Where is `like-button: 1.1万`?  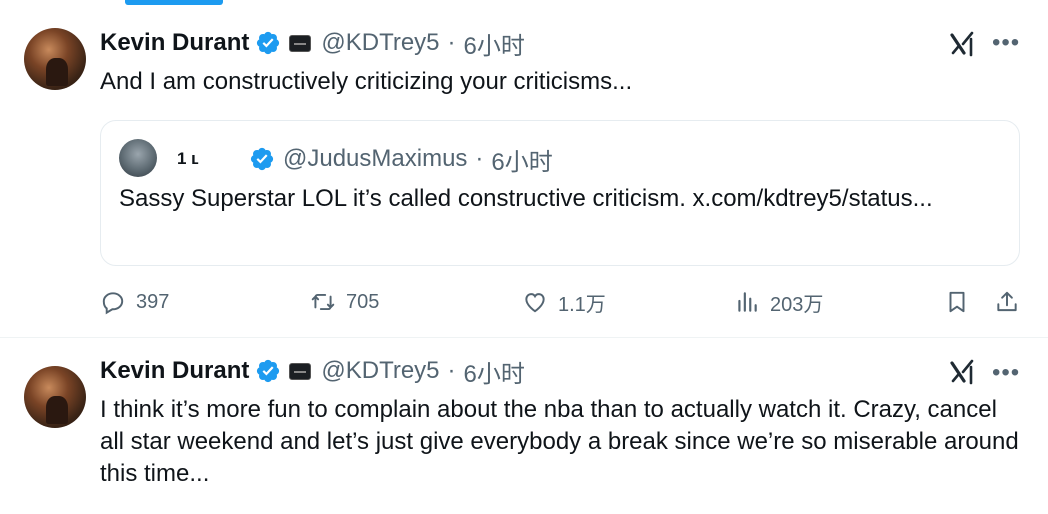 like-button: 1.1万 is located at coordinates (564, 302).